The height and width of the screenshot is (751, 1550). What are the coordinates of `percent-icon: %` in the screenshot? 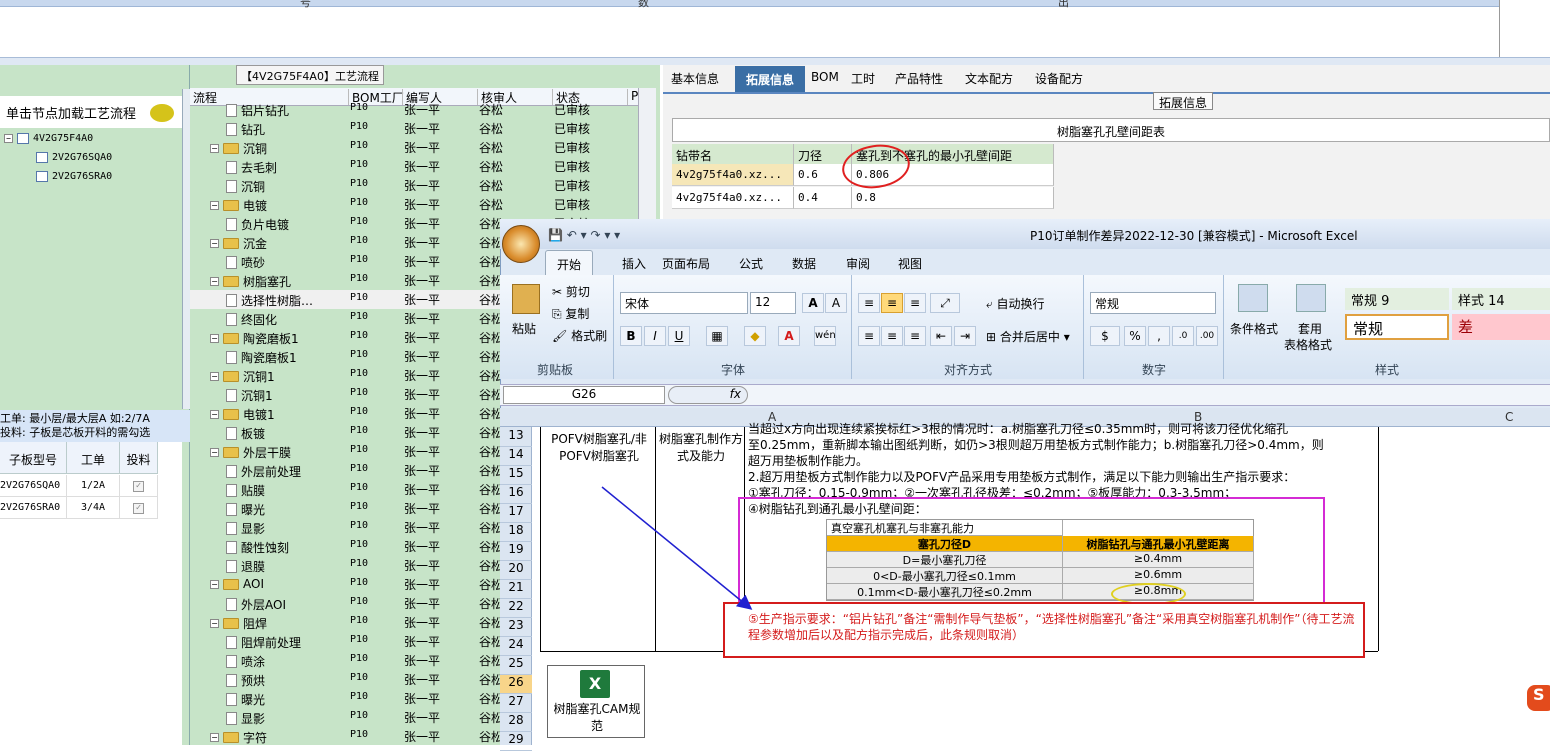 It's located at (1135, 336).